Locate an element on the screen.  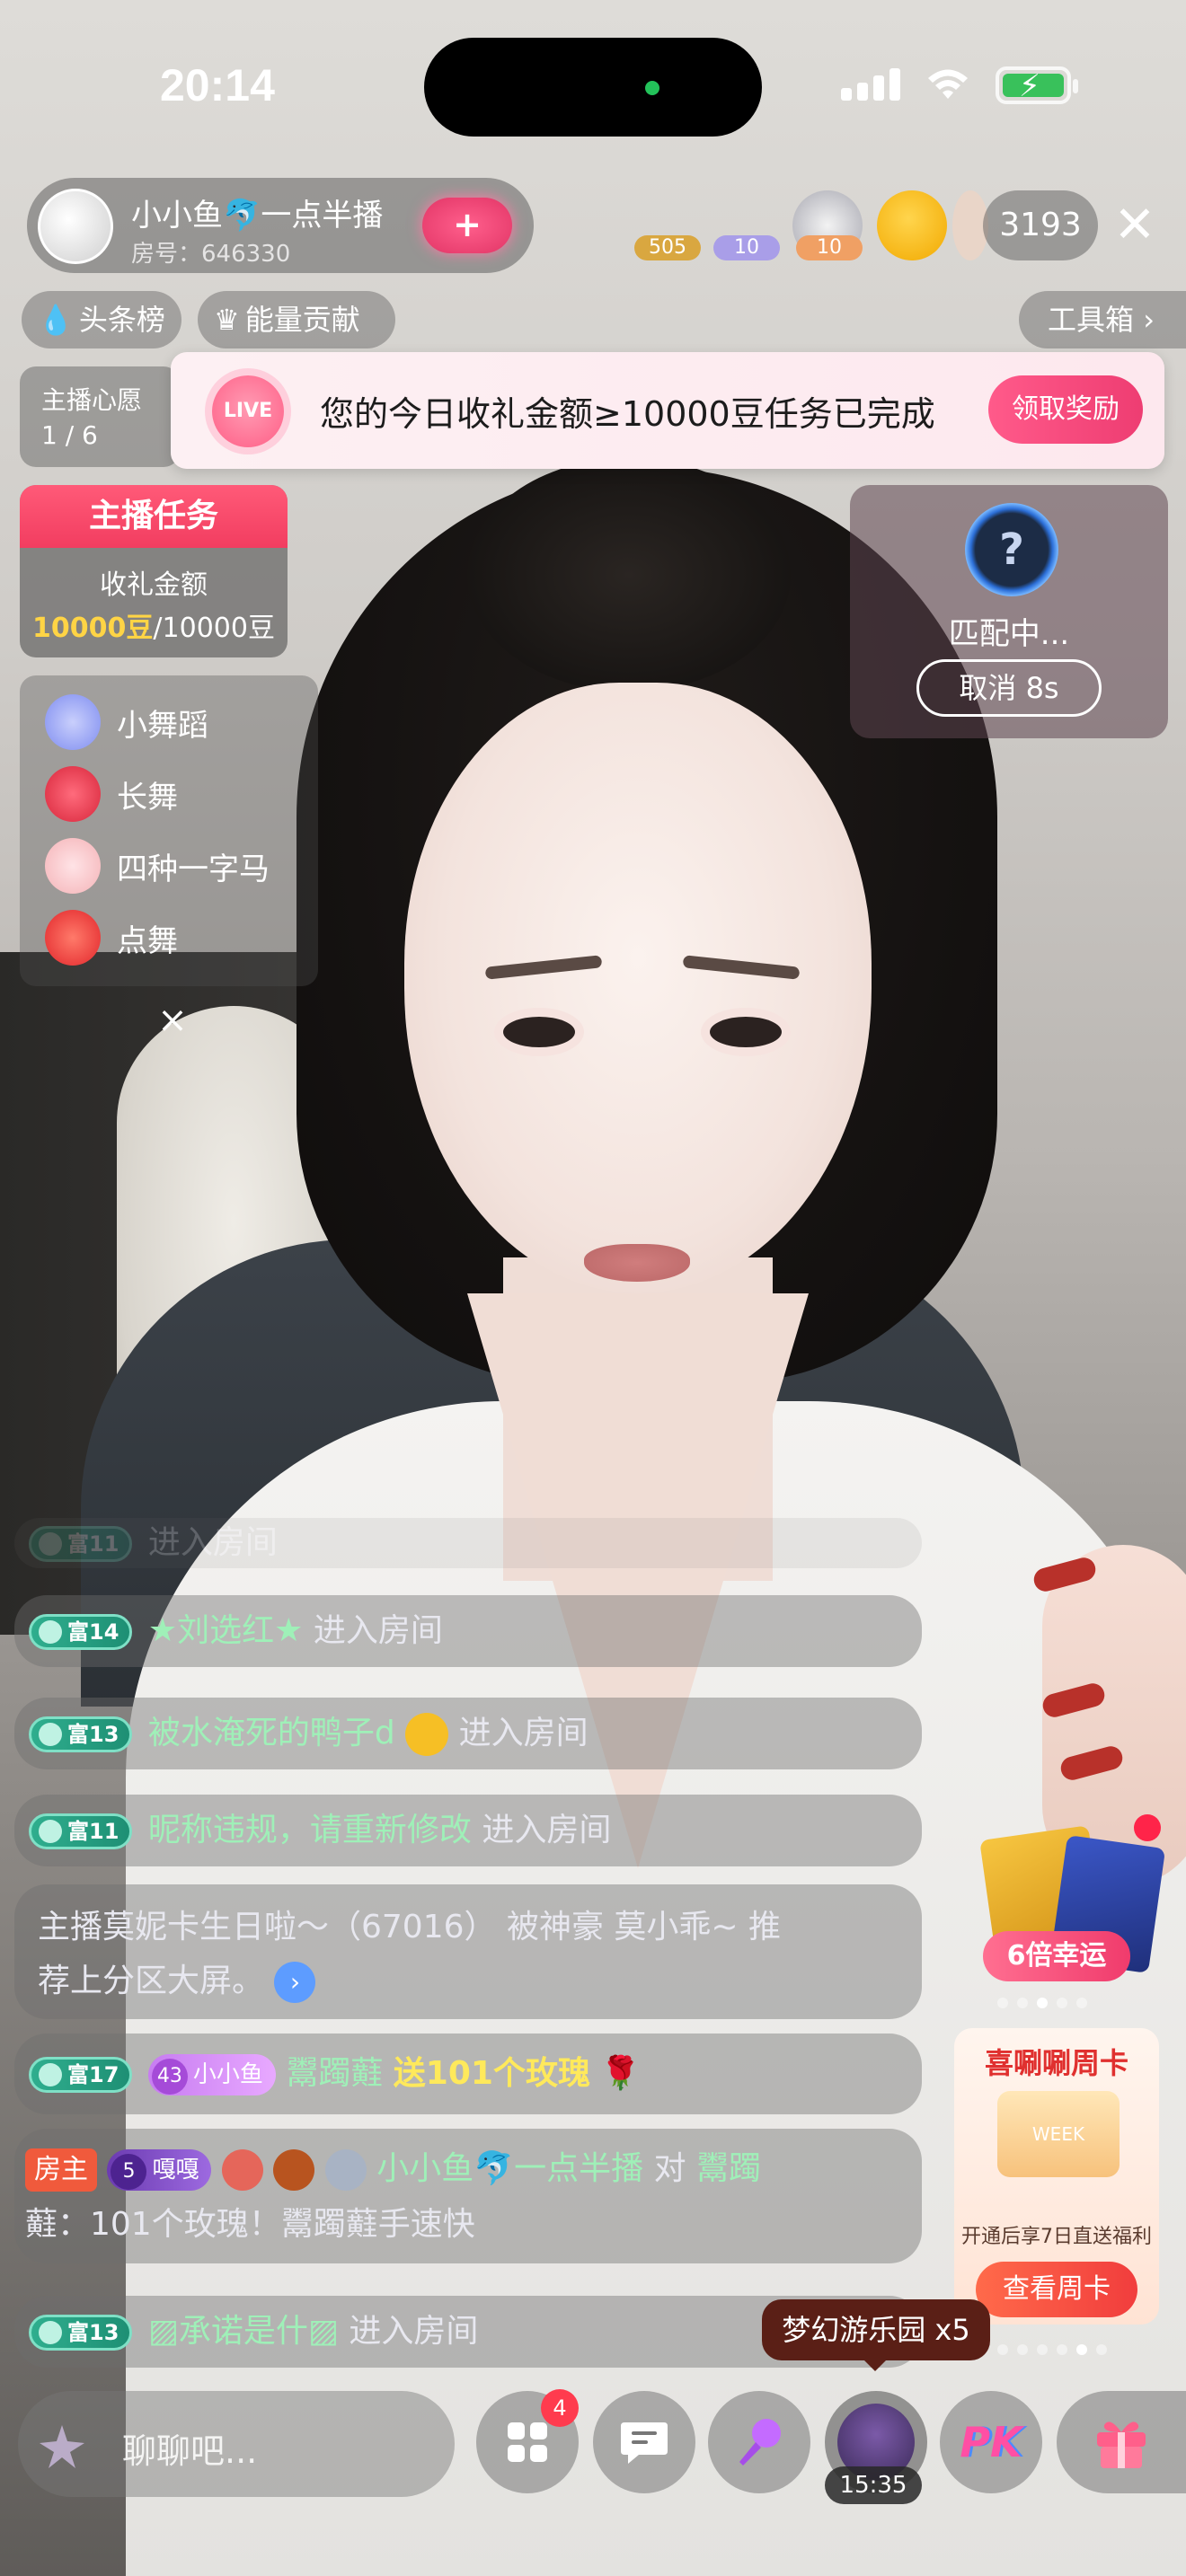
energy-contribution-button: ♛ 能量贡献 is located at coordinates (296, 319).